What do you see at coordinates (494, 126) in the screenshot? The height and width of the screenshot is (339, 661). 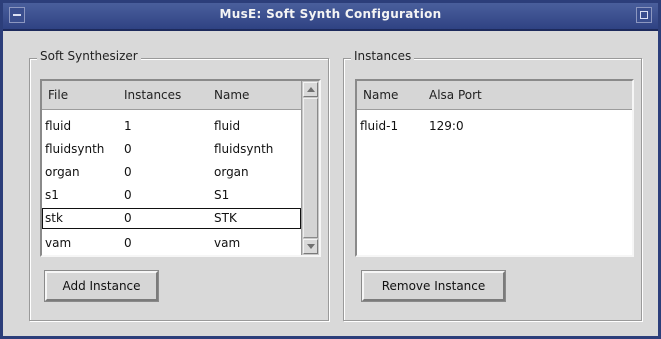 I see `instance-row-fluid-1: fluid-1 129:0` at bounding box center [494, 126].